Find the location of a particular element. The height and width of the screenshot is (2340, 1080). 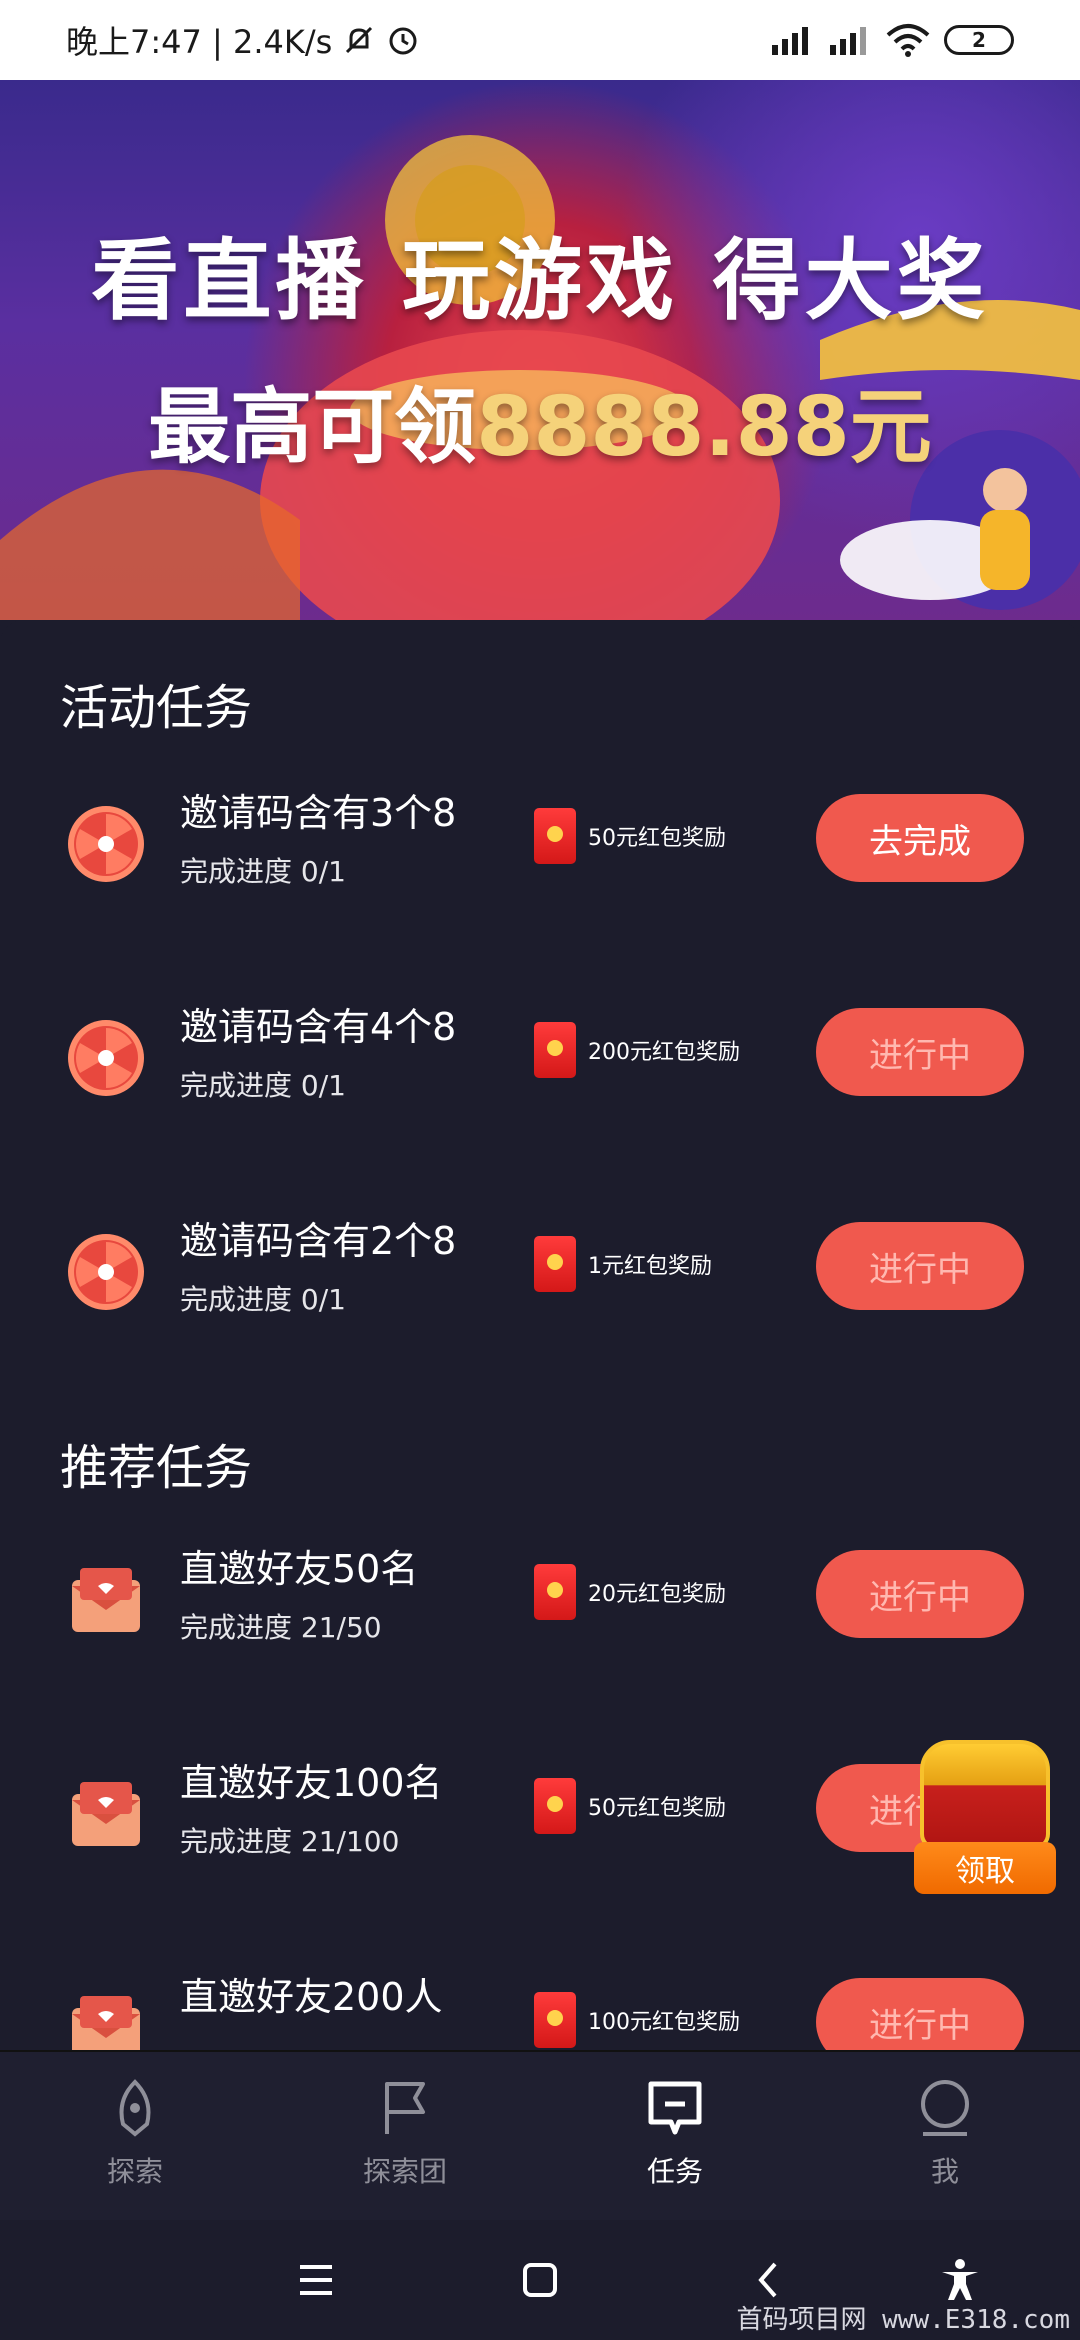

status-right: 2 is located at coordinates (892, 40).